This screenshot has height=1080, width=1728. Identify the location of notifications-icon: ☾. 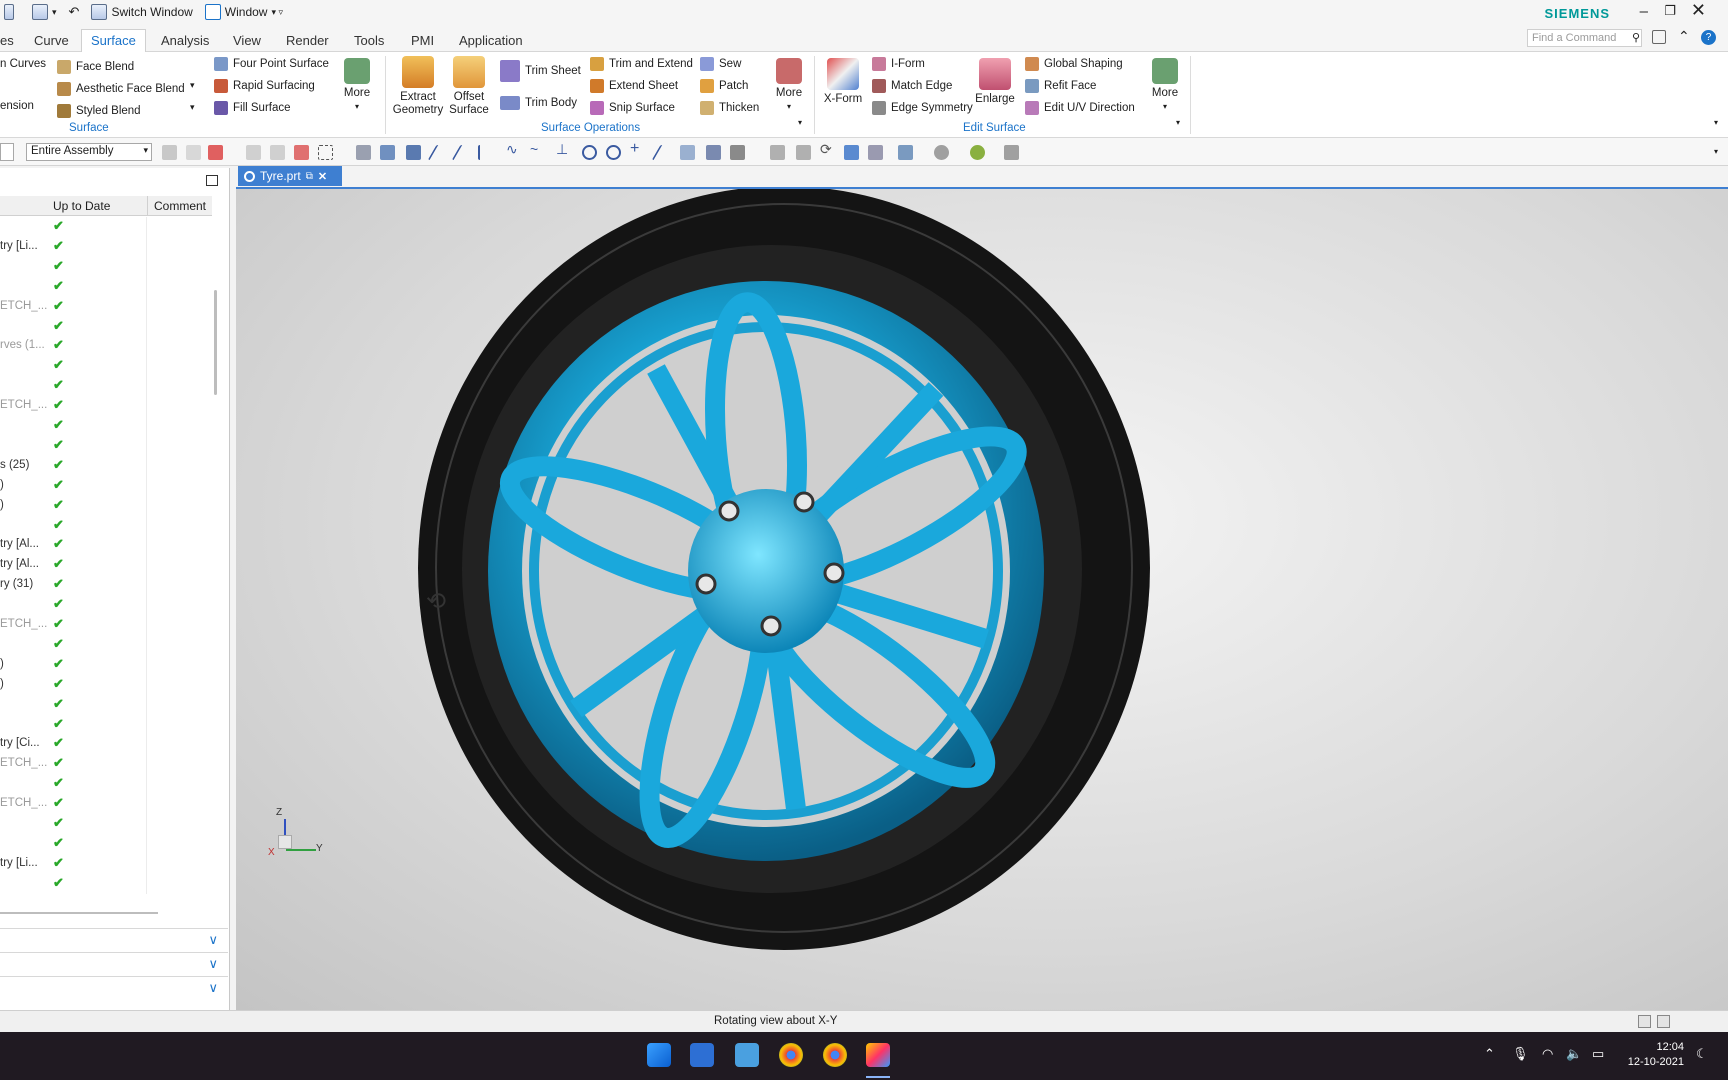
(1702, 1054).